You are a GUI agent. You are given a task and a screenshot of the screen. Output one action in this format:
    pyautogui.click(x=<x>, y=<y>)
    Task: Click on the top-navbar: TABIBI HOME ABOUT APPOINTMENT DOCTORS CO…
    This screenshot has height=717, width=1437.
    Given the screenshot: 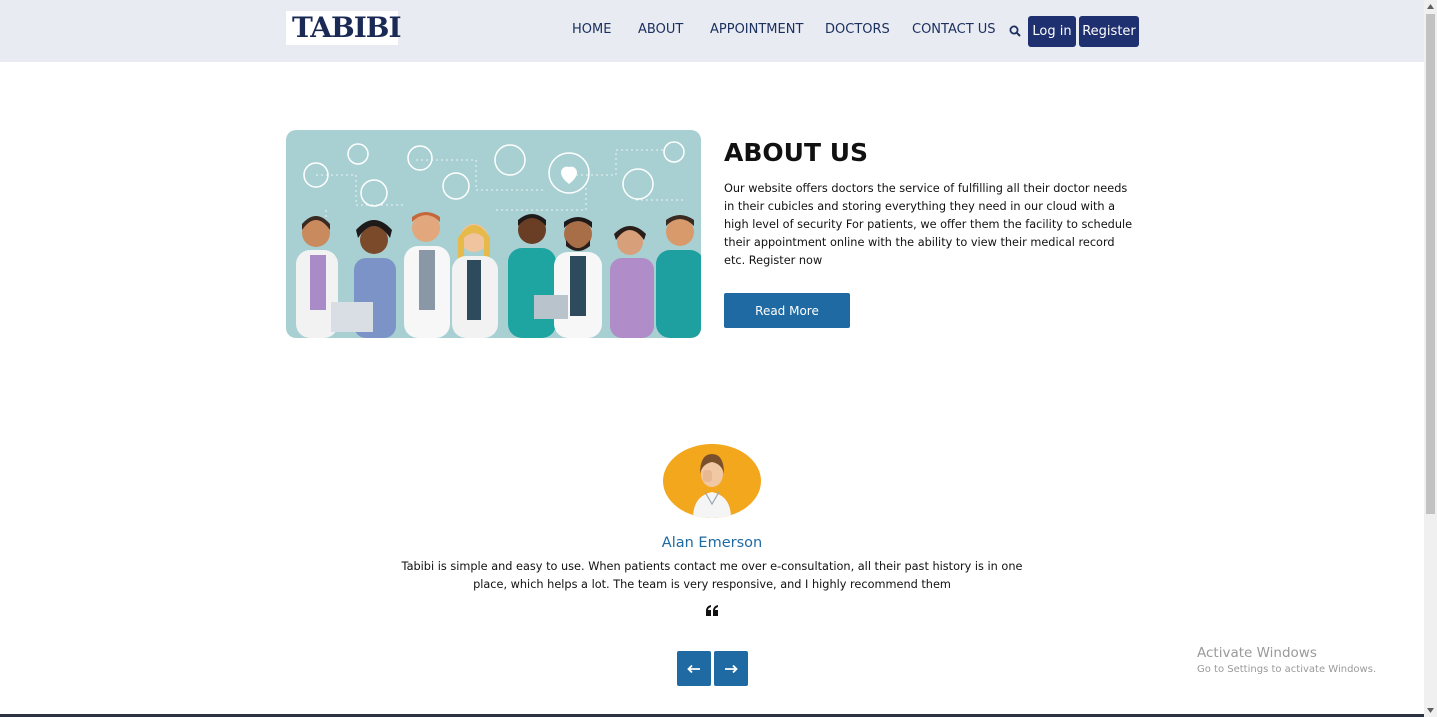 What is the action you would take?
    pyautogui.click(x=712, y=31)
    